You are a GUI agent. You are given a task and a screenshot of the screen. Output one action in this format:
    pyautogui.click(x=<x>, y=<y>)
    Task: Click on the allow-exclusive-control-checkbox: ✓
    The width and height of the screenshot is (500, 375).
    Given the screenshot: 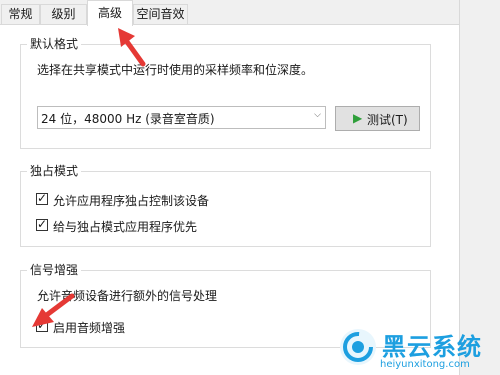 What is the action you would take?
    pyautogui.click(x=42, y=198)
    